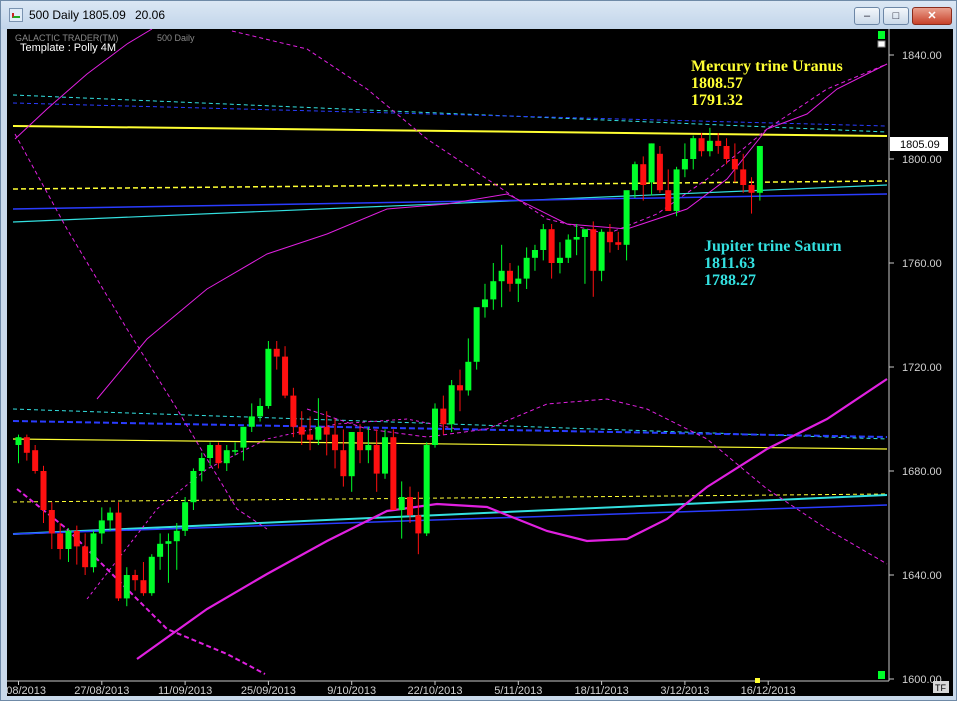 This screenshot has height=701, width=957. What do you see at coordinates (77, 15) in the screenshot?
I see `window-title: 500 Daily 1805.09` at bounding box center [77, 15].